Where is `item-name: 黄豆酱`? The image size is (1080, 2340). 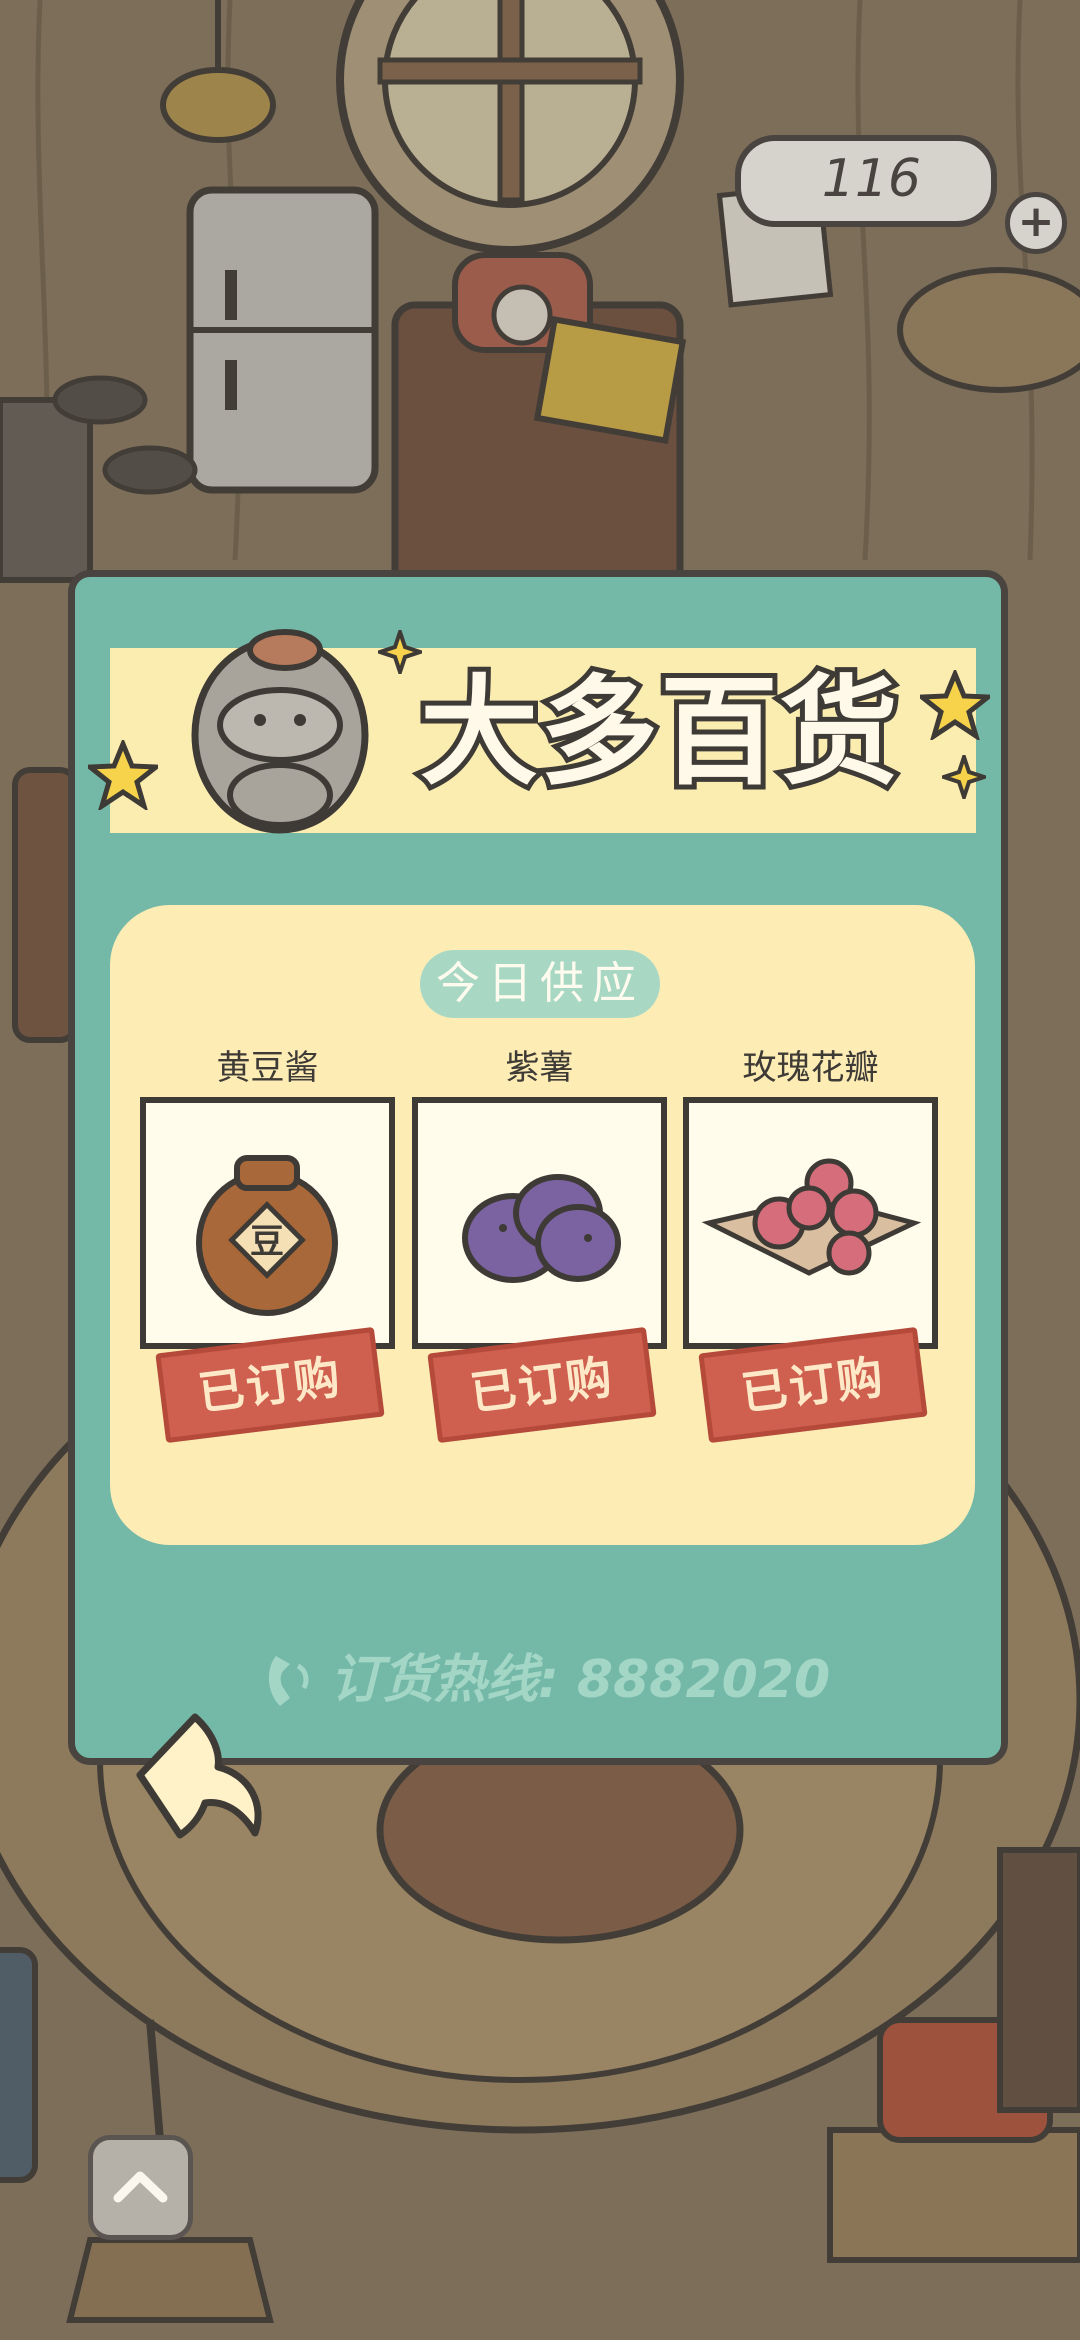
item-name: 黄豆酱 is located at coordinates (267, 1068).